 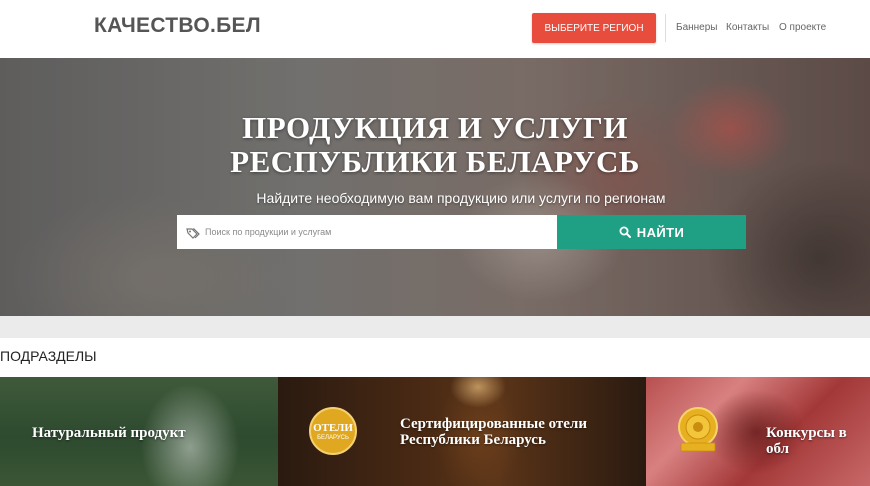 I want to click on find-button: НАЙТИ, so click(x=651, y=232).